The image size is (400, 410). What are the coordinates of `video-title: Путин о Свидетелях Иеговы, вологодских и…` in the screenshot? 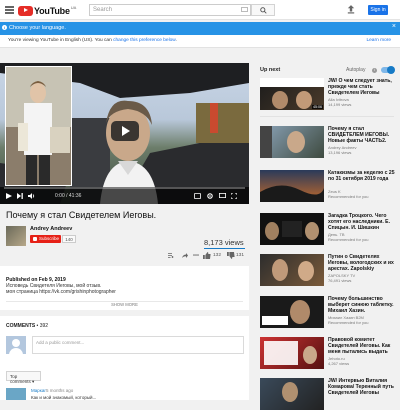 It's located at (362, 263).